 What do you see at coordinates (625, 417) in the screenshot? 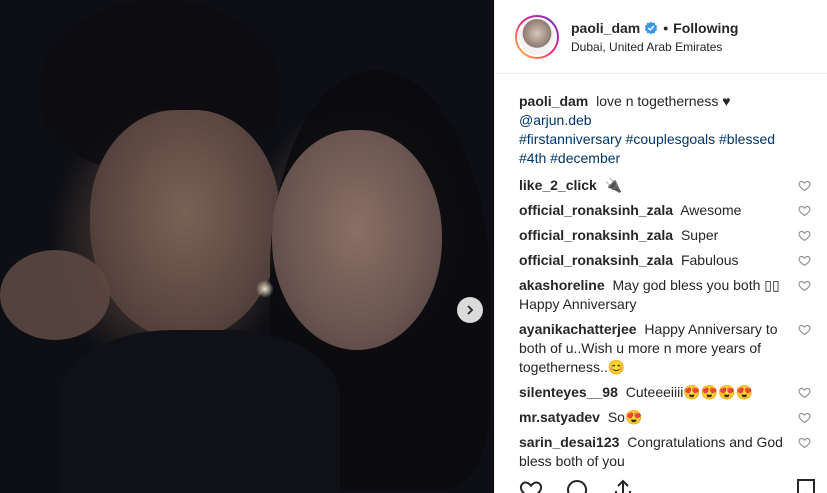
I see `comment-text: So😍` at bounding box center [625, 417].